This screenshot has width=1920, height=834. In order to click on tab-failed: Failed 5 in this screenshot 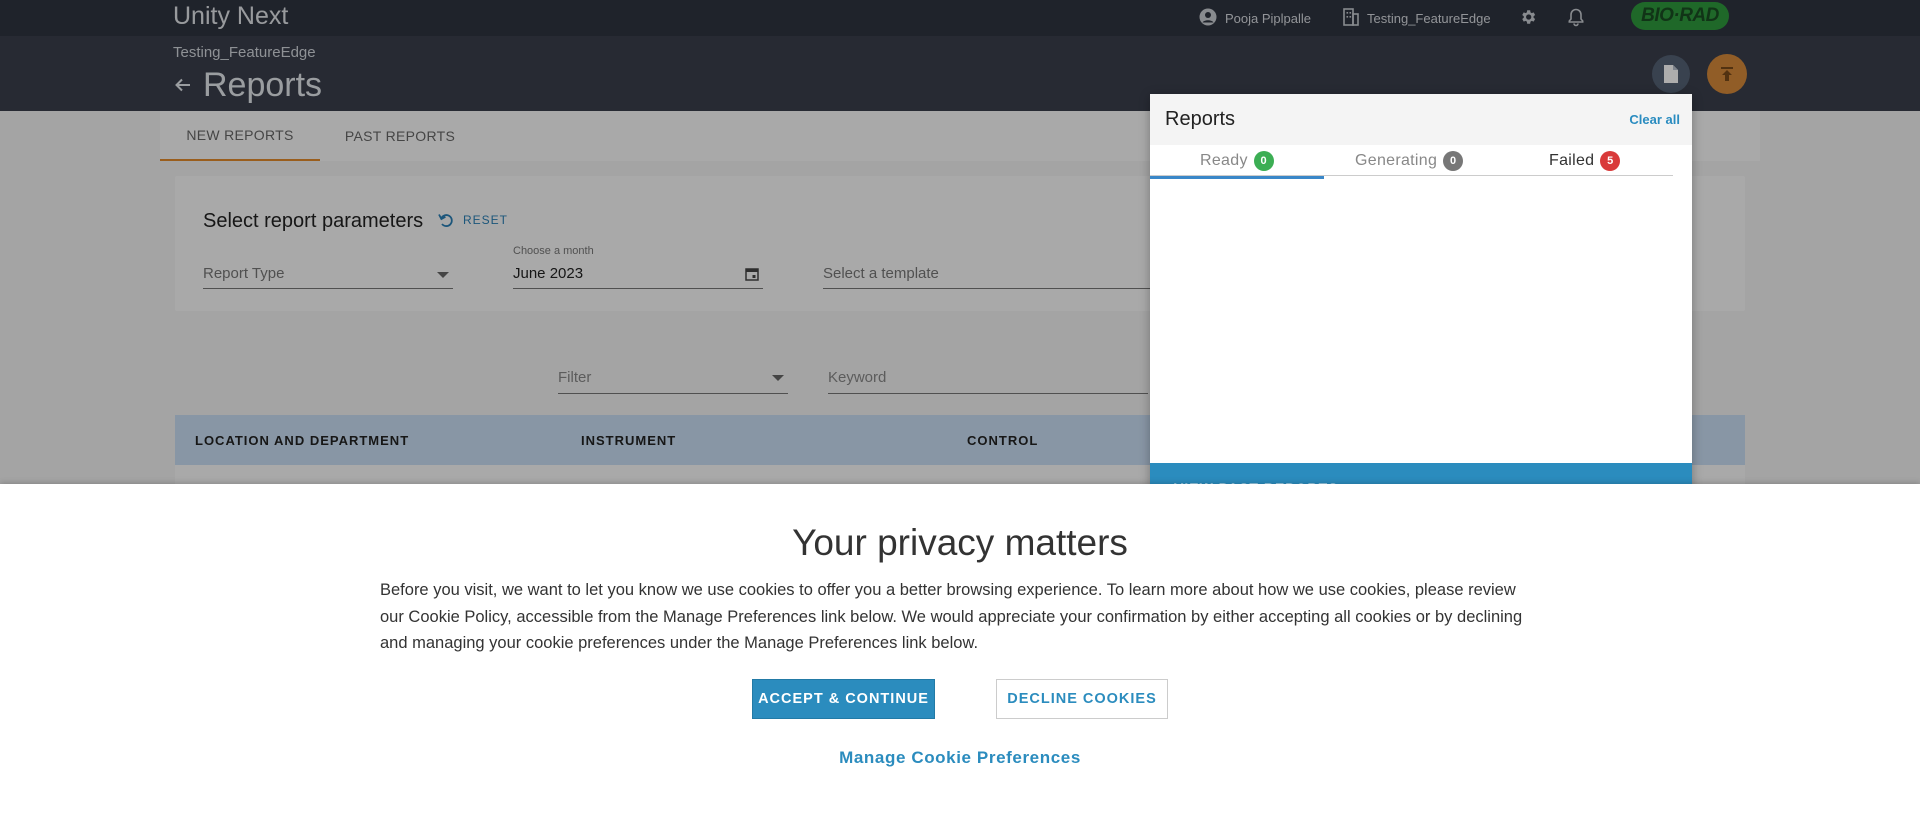, I will do `click(1585, 160)`.